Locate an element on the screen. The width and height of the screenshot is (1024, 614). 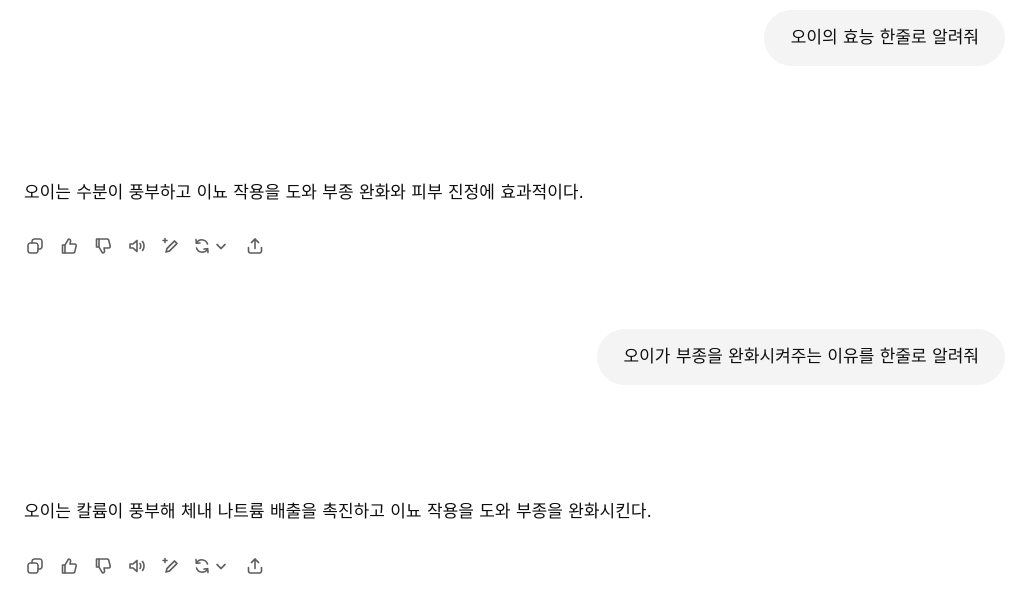
user-message-bubble: 오이가 부종을 완화시켜주는 이유를 한줄로 알려줘 is located at coordinates (800, 357).